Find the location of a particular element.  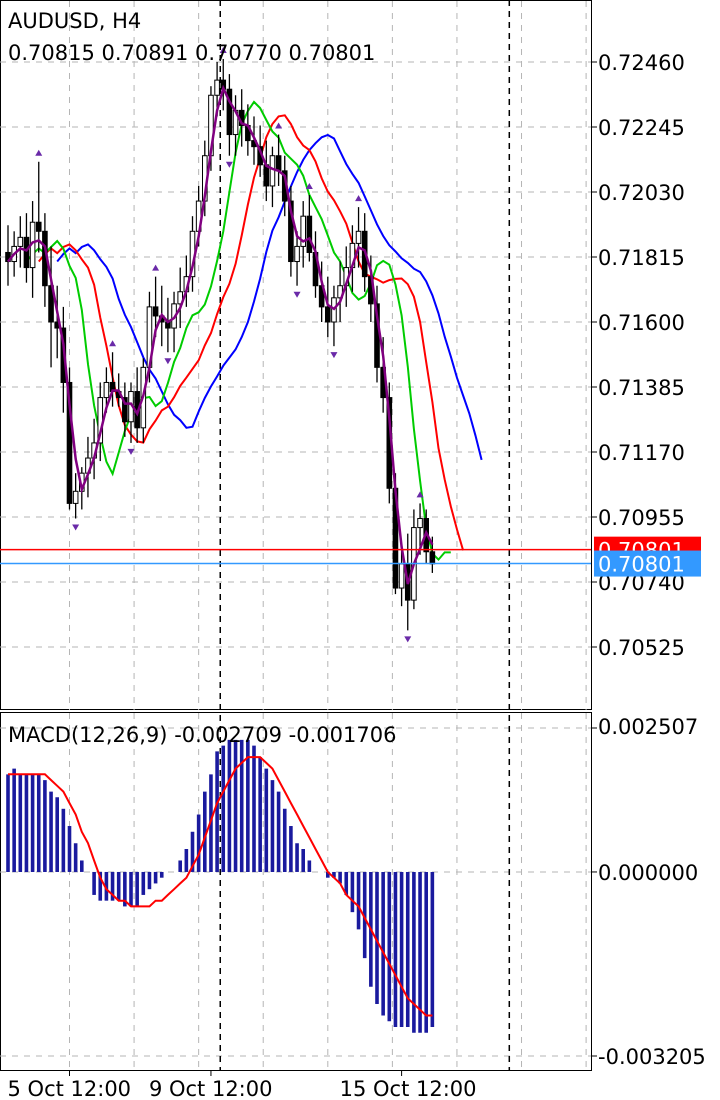

macd-signal-line is located at coordinates (220, 886).